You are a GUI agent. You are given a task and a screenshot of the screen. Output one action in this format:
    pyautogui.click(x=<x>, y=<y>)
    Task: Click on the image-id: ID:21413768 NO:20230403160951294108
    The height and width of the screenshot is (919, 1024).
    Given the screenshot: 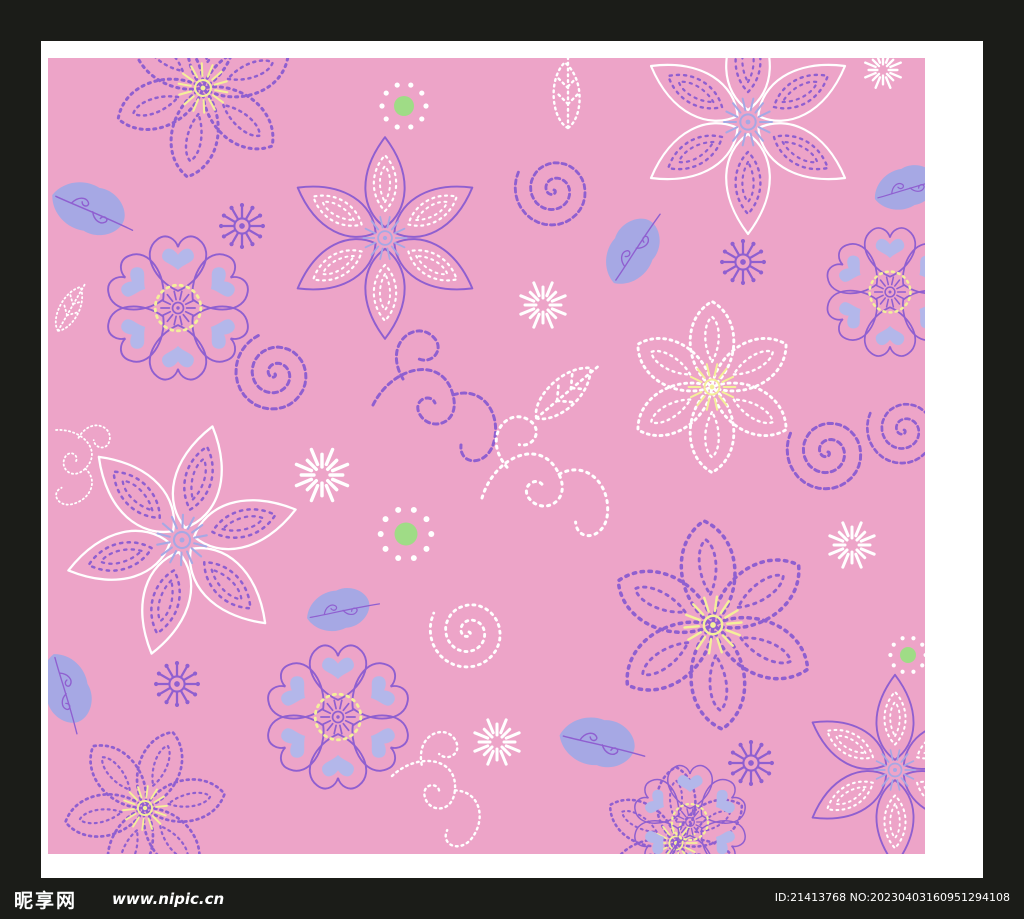 What is the action you would take?
    pyautogui.click(x=892, y=897)
    